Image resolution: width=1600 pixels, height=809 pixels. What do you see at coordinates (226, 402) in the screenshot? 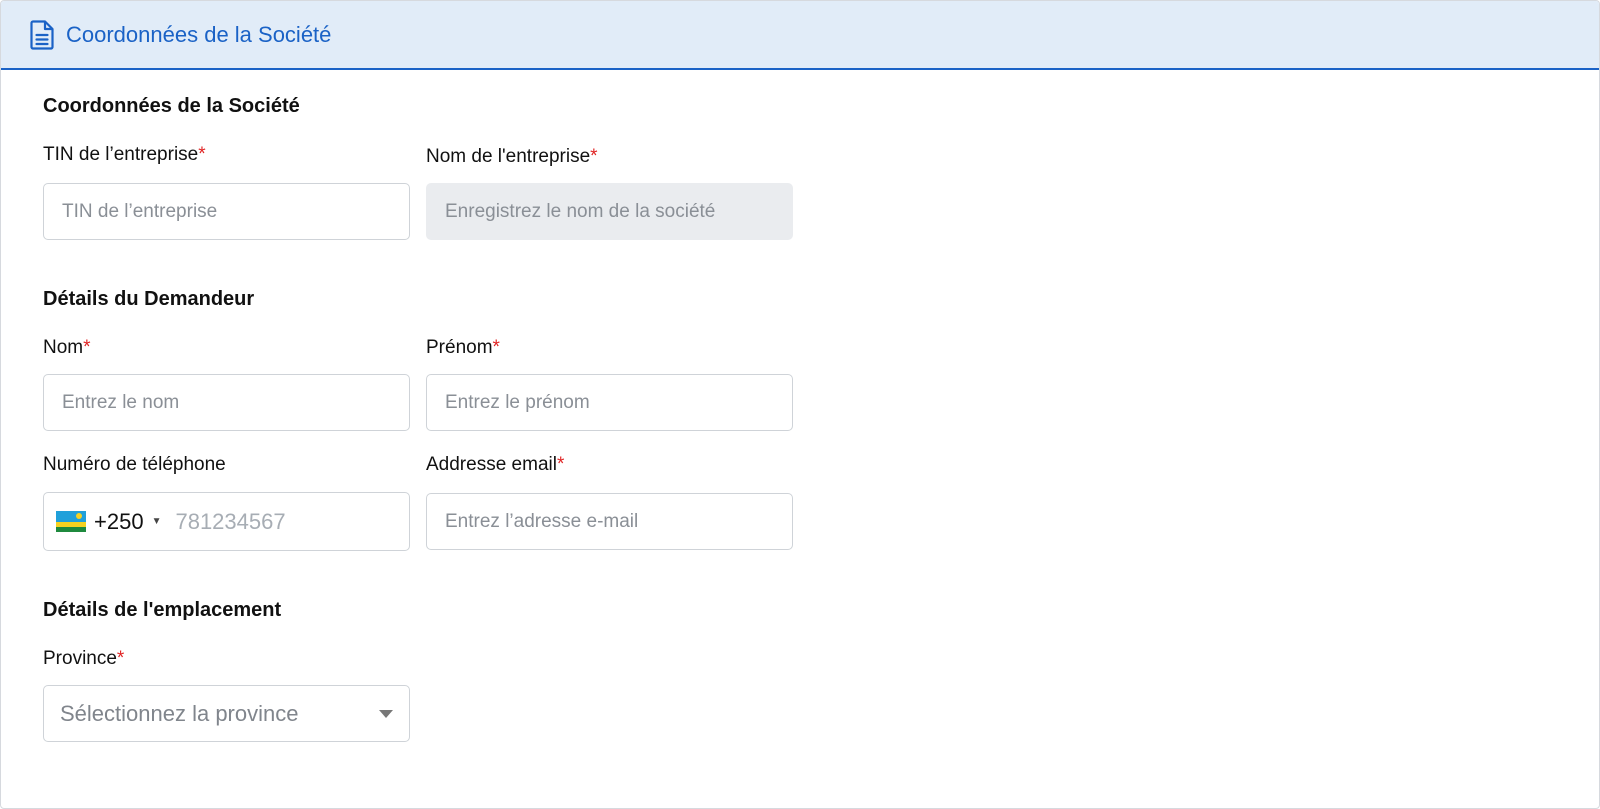
I see `last-name-input` at bounding box center [226, 402].